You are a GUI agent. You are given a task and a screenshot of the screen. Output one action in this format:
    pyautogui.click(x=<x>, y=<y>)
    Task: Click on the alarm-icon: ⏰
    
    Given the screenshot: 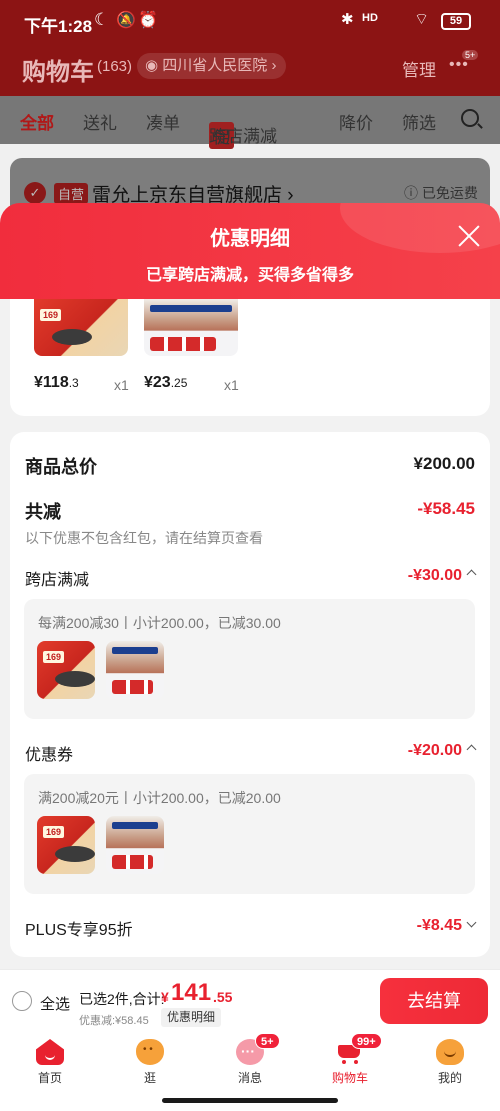 What is the action you would take?
    pyautogui.click(x=148, y=20)
    